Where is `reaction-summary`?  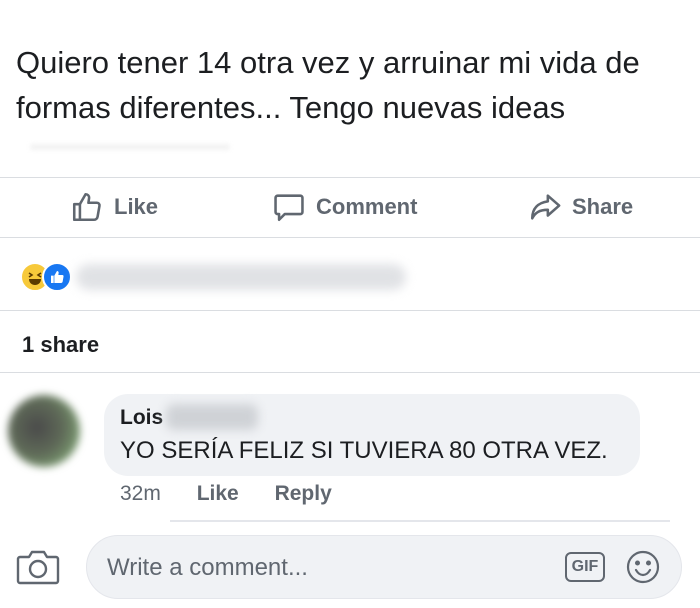
reaction-summary is located at coordinates (220, 278).